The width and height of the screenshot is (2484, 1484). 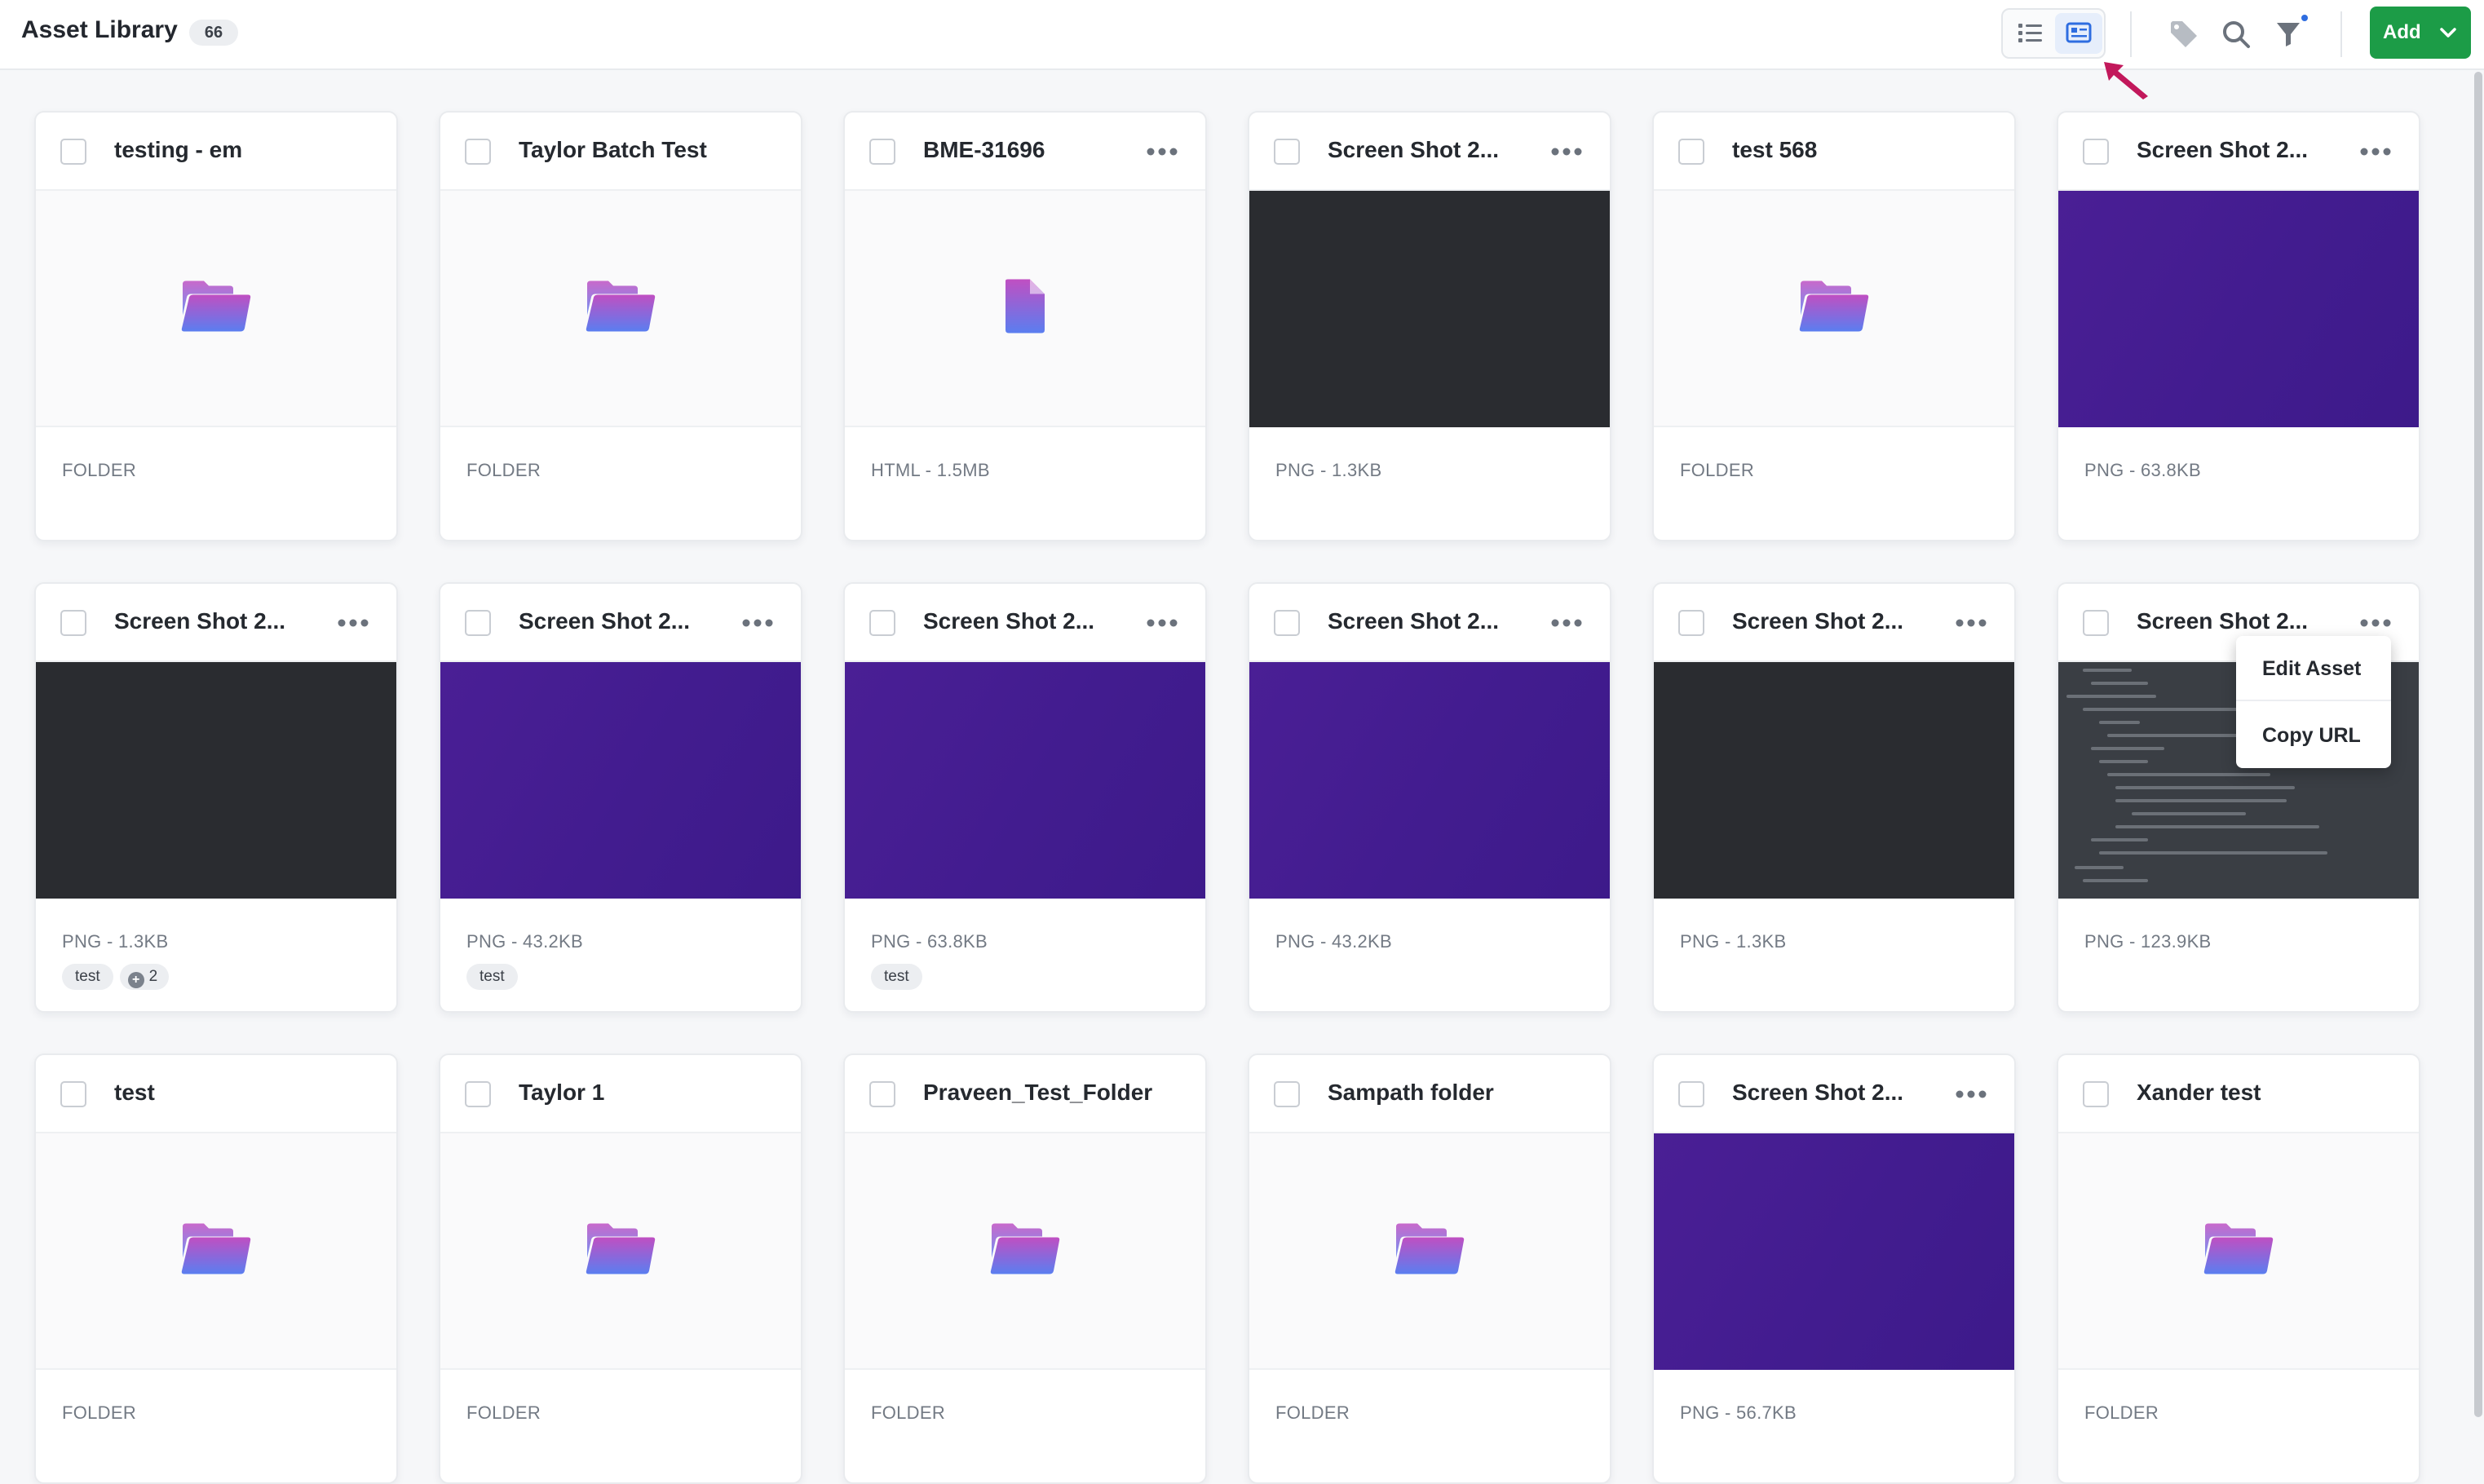 I want to click on folder-icon, so click(x=621, y=306).